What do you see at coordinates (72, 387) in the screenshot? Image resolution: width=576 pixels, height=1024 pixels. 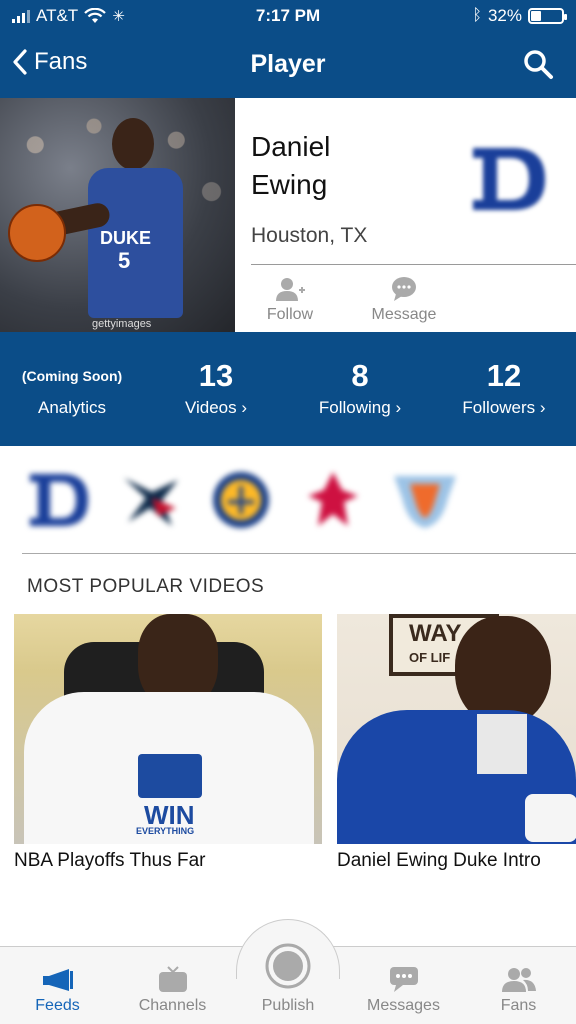 I see `stat-analytics: (Coming Soon) Analytics` at bounding box center [72, 387].